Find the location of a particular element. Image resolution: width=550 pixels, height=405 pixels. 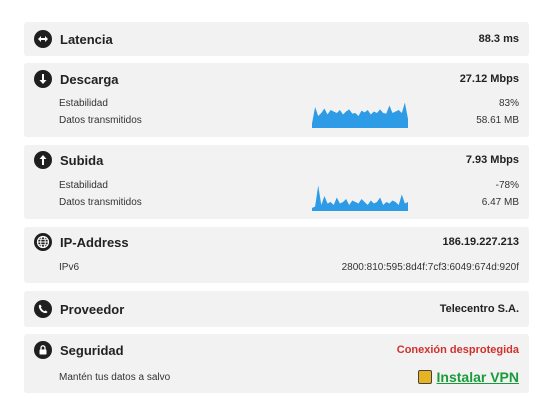

globe-icon is located at coordinates (43, 242).